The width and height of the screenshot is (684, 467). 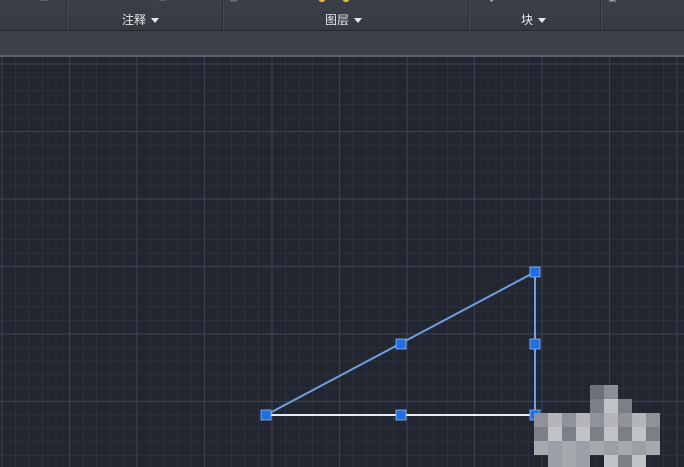 I want to click on panel-title-label: 块, so click(x=527, y=20).